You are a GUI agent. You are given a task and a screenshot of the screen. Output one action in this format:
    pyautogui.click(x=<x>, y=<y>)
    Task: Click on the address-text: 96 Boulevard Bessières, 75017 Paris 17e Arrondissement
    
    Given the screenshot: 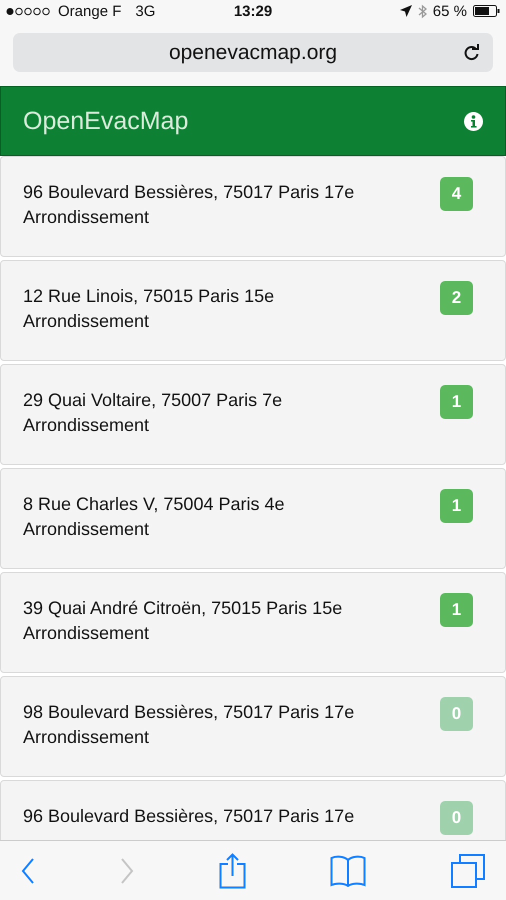 What is the action you would take?
    pyautogui.click(x=189, y=205)
    